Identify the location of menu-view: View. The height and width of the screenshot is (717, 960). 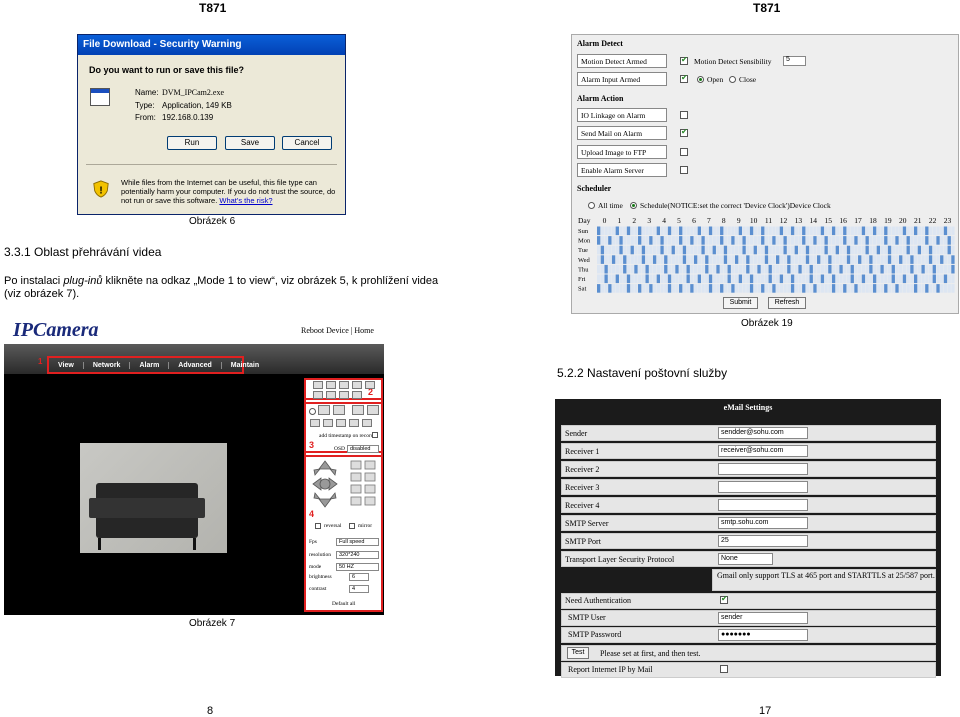
(66, 365).